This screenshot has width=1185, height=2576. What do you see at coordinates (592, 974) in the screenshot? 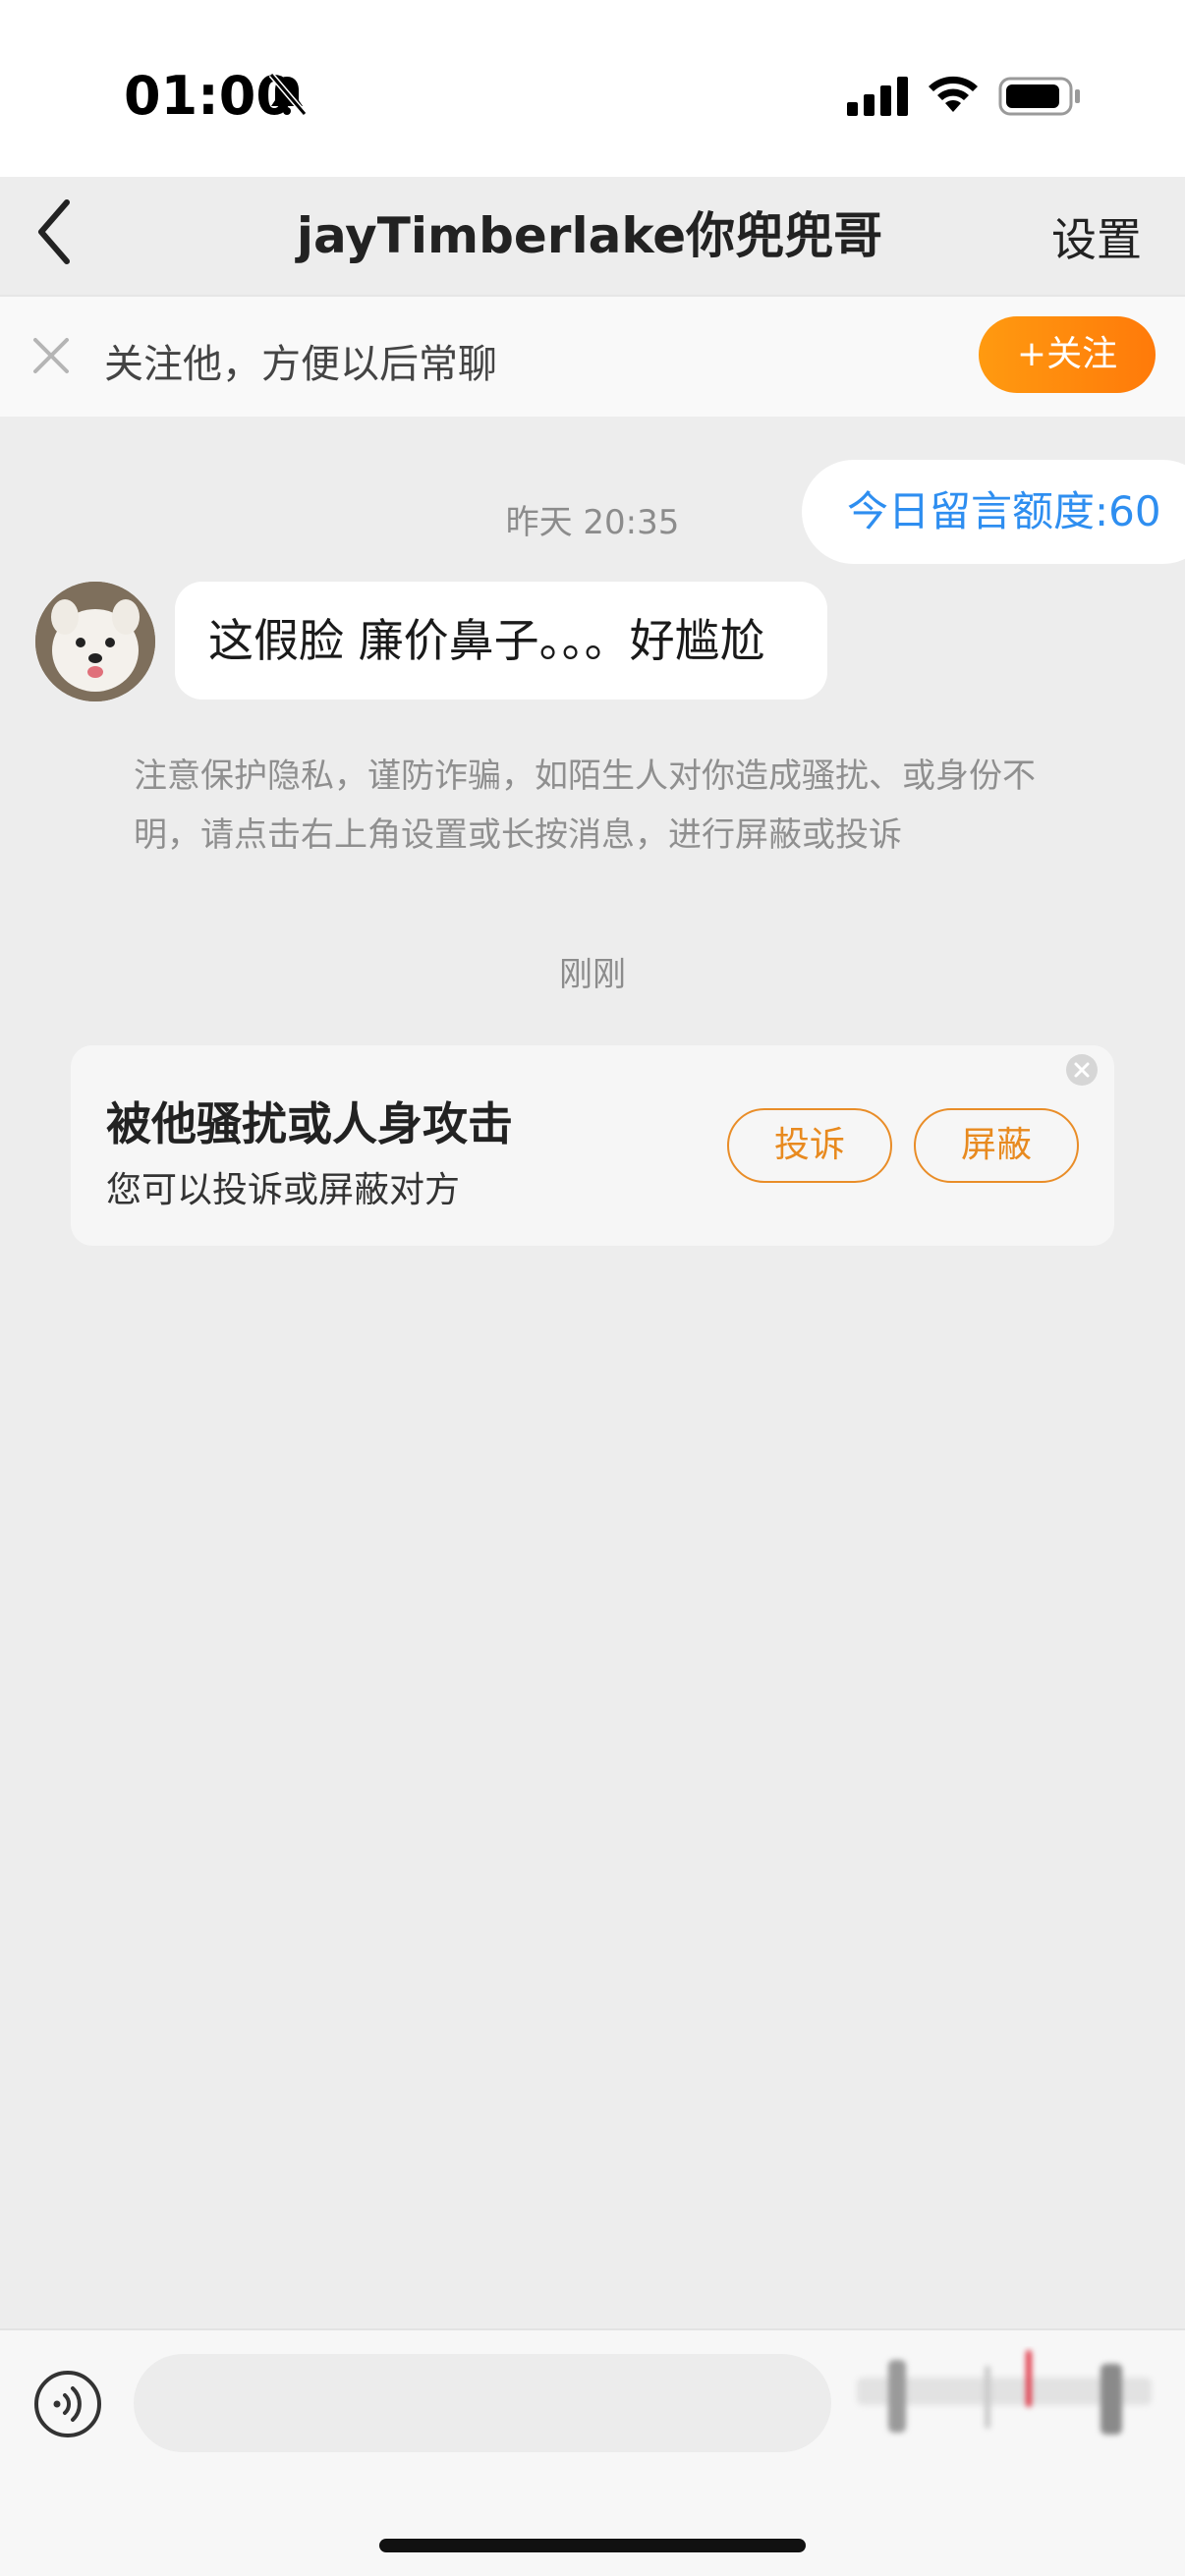
I see `timestamp-now: 刚刚` at bounding box center [592, 974].